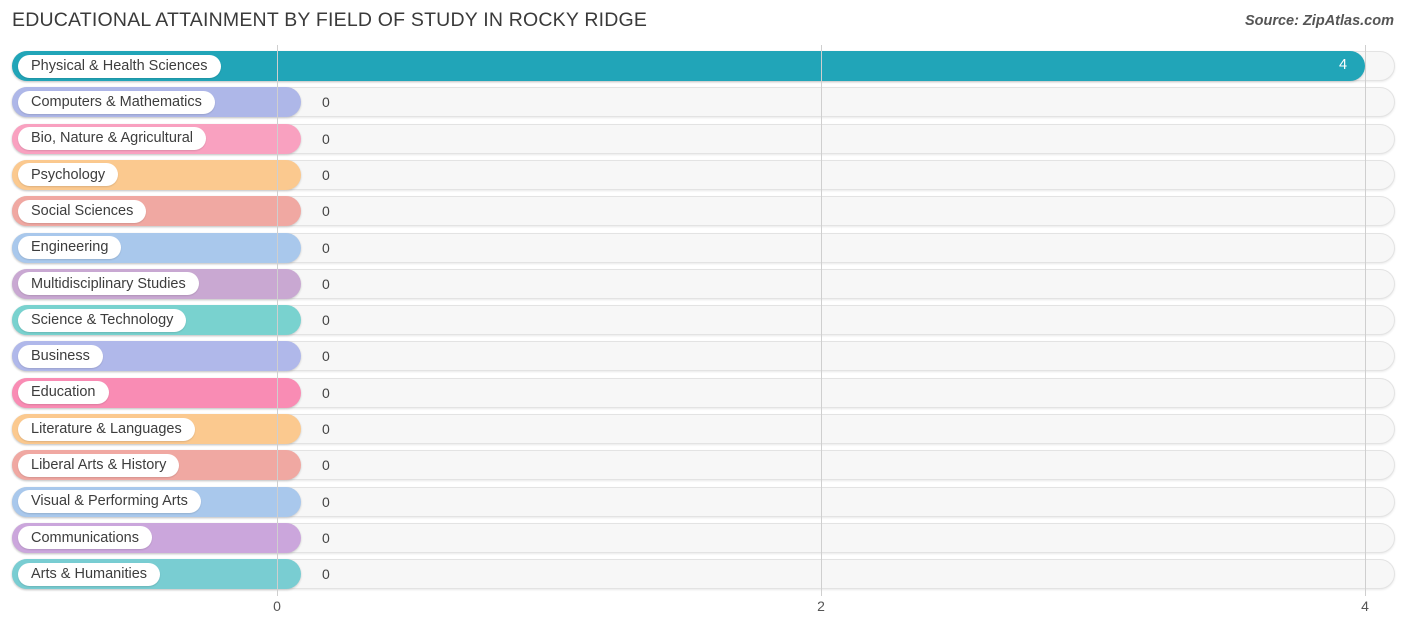 This screenshot has width=1406, height=631. I want to click on x-tick-label: 0, so click(277, 606).